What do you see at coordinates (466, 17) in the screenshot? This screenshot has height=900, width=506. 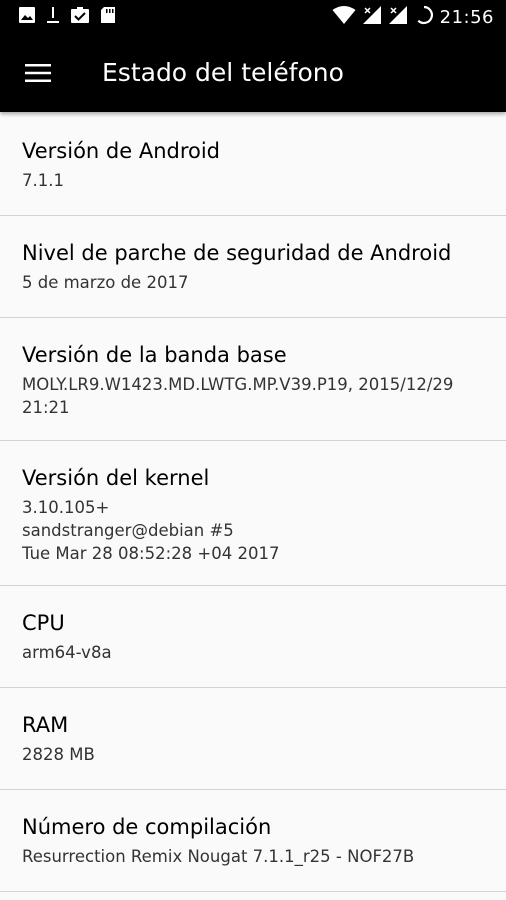 I see `clock: 21:56` at bounding box center [466, 17].